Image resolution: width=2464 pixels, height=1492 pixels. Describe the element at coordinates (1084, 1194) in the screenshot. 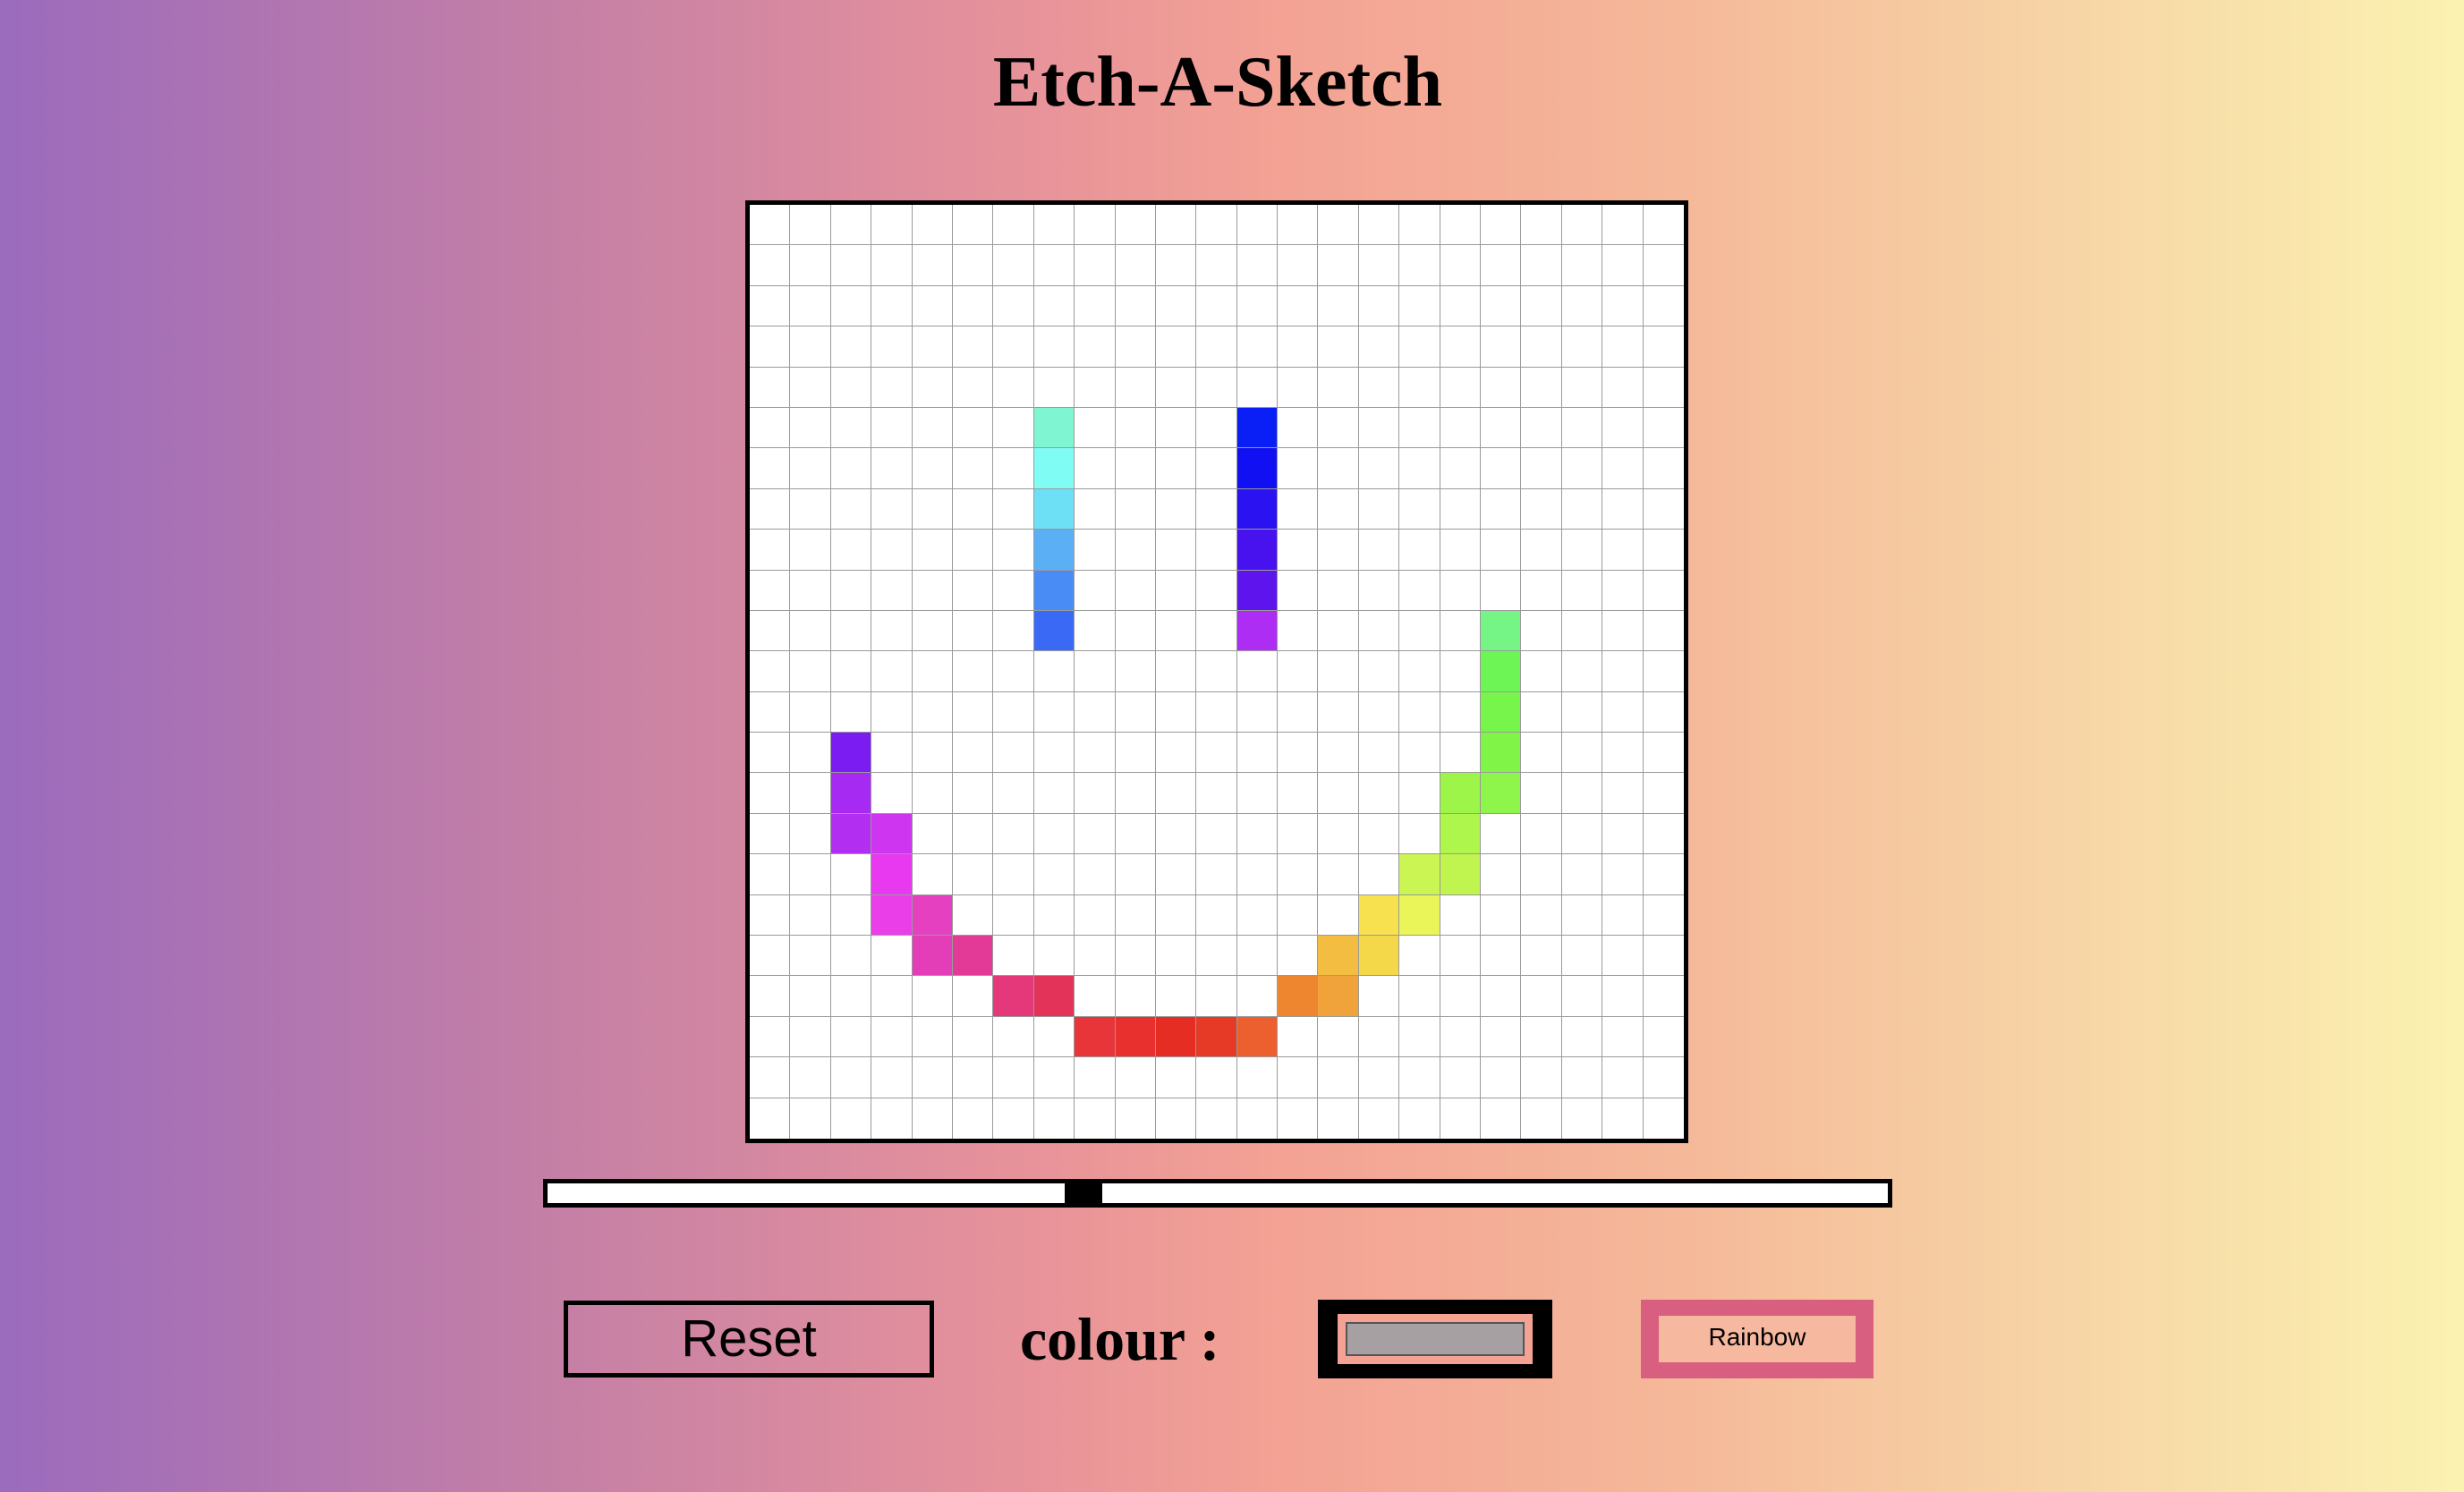

I see `slider-thumb` at that location.